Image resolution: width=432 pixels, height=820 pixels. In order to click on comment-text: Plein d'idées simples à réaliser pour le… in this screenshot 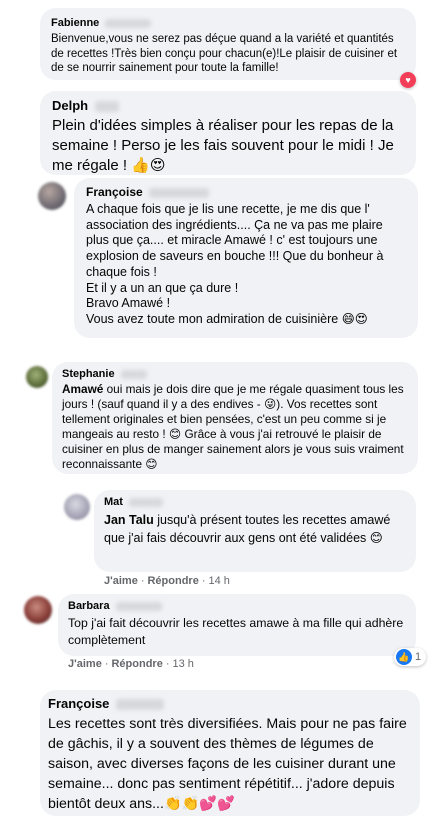, I will do `click(223, 145)`.